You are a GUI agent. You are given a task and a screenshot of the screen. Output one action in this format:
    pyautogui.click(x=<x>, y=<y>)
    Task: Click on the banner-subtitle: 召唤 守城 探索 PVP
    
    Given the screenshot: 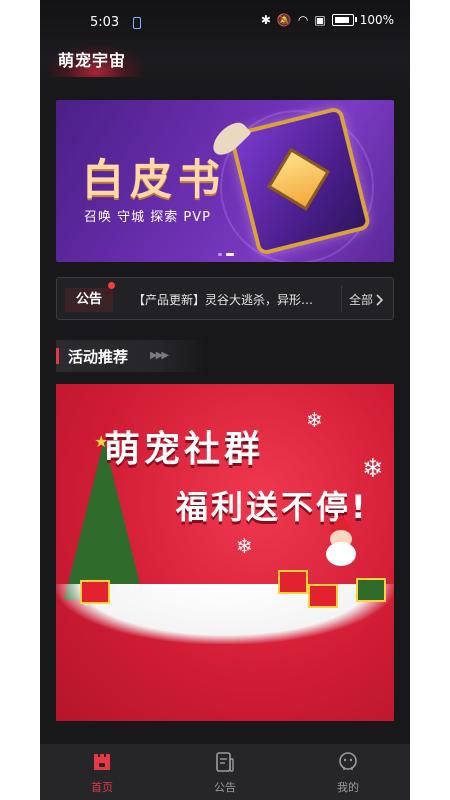 What is the action you would take?
    pyautogui.click(x=147, y=217)
    